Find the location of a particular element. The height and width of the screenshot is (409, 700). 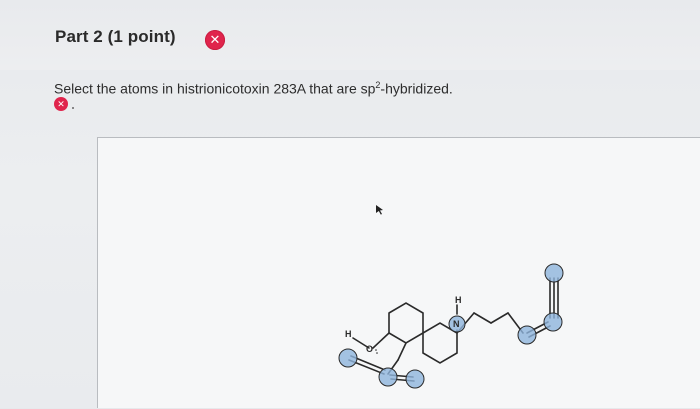

selected-alkene-carbon-right-b is located at coordinates (553, 322).